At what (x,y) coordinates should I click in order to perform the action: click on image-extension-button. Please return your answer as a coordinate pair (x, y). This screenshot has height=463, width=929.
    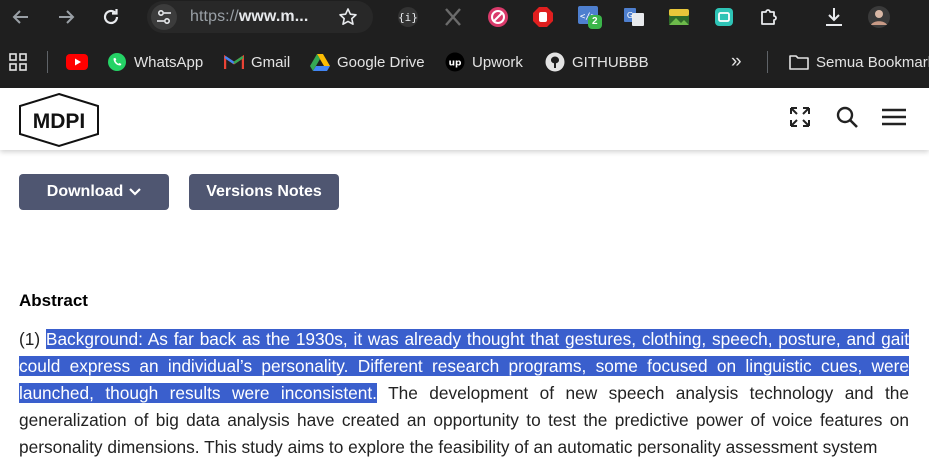
    Looking at the image, I should click on (679, 17).